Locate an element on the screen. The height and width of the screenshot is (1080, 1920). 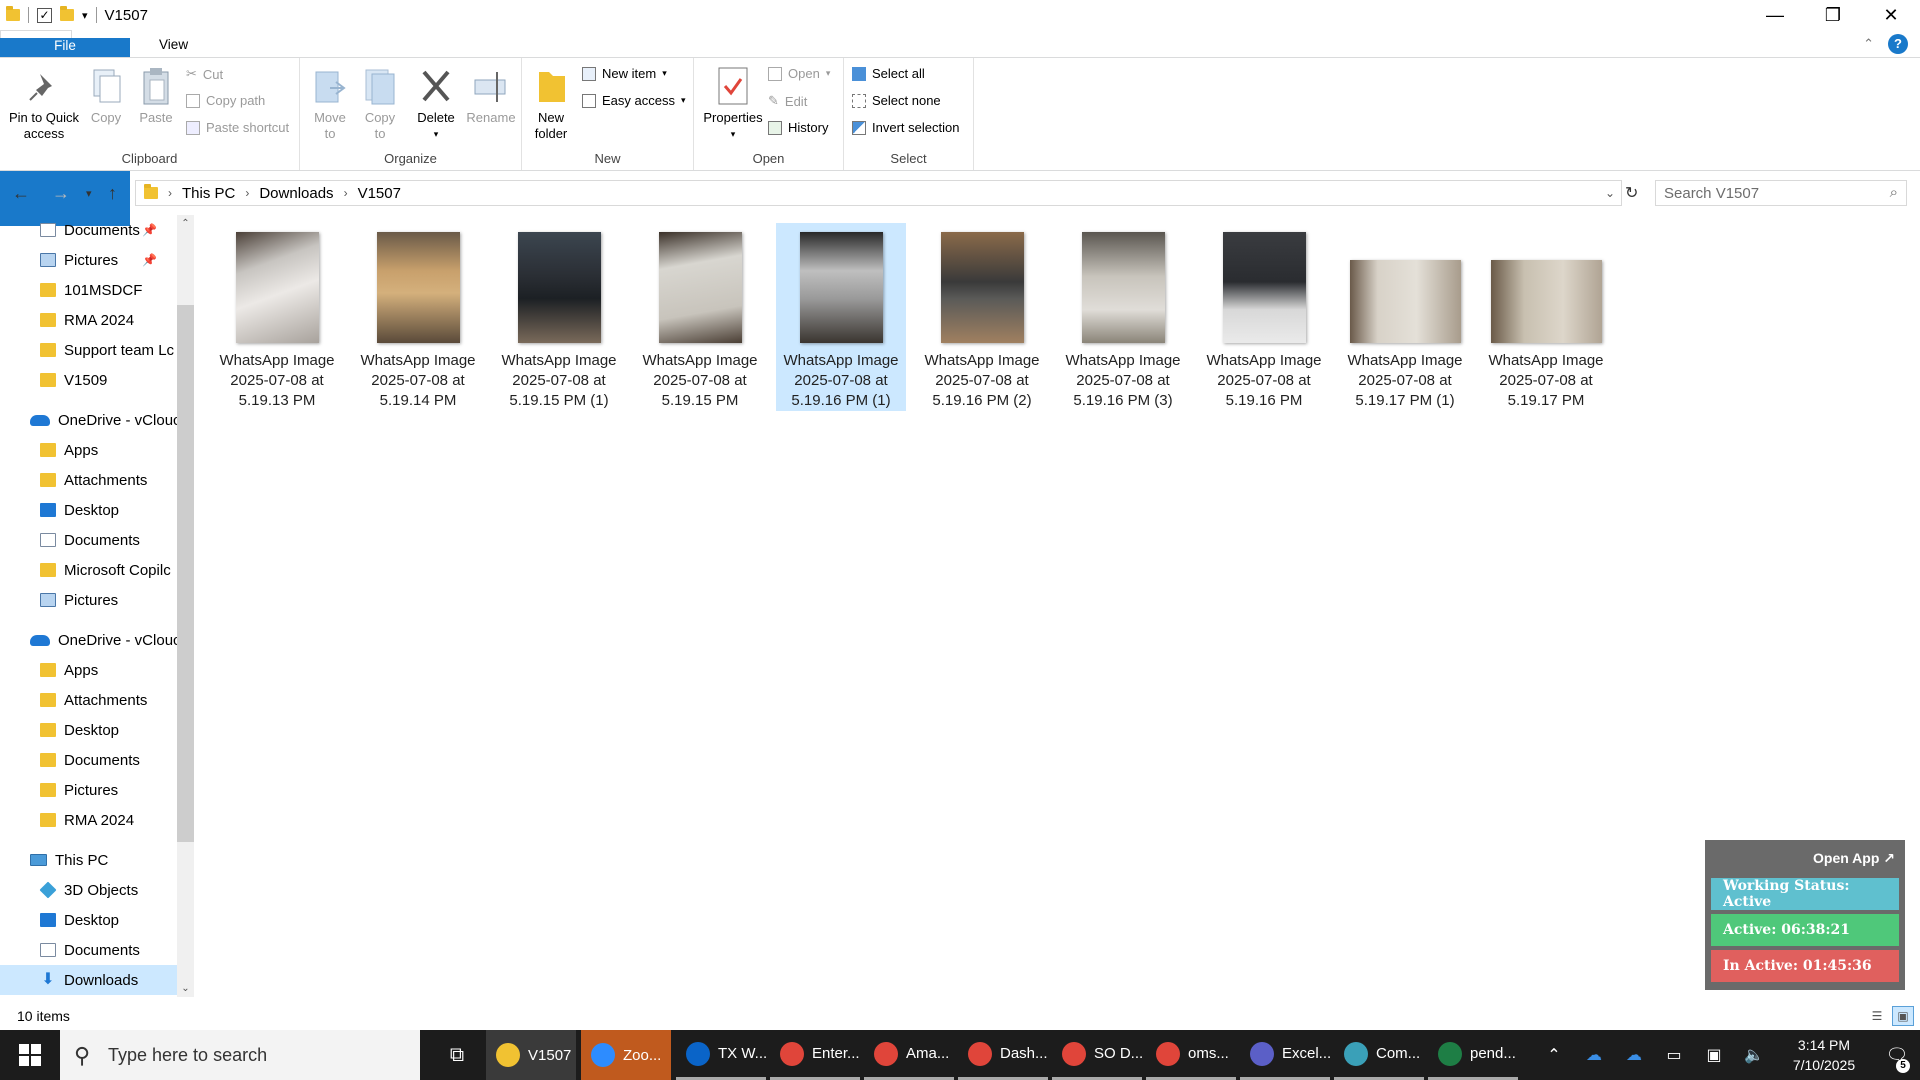
nav-item: Apps is located at coordinates (88, 450).